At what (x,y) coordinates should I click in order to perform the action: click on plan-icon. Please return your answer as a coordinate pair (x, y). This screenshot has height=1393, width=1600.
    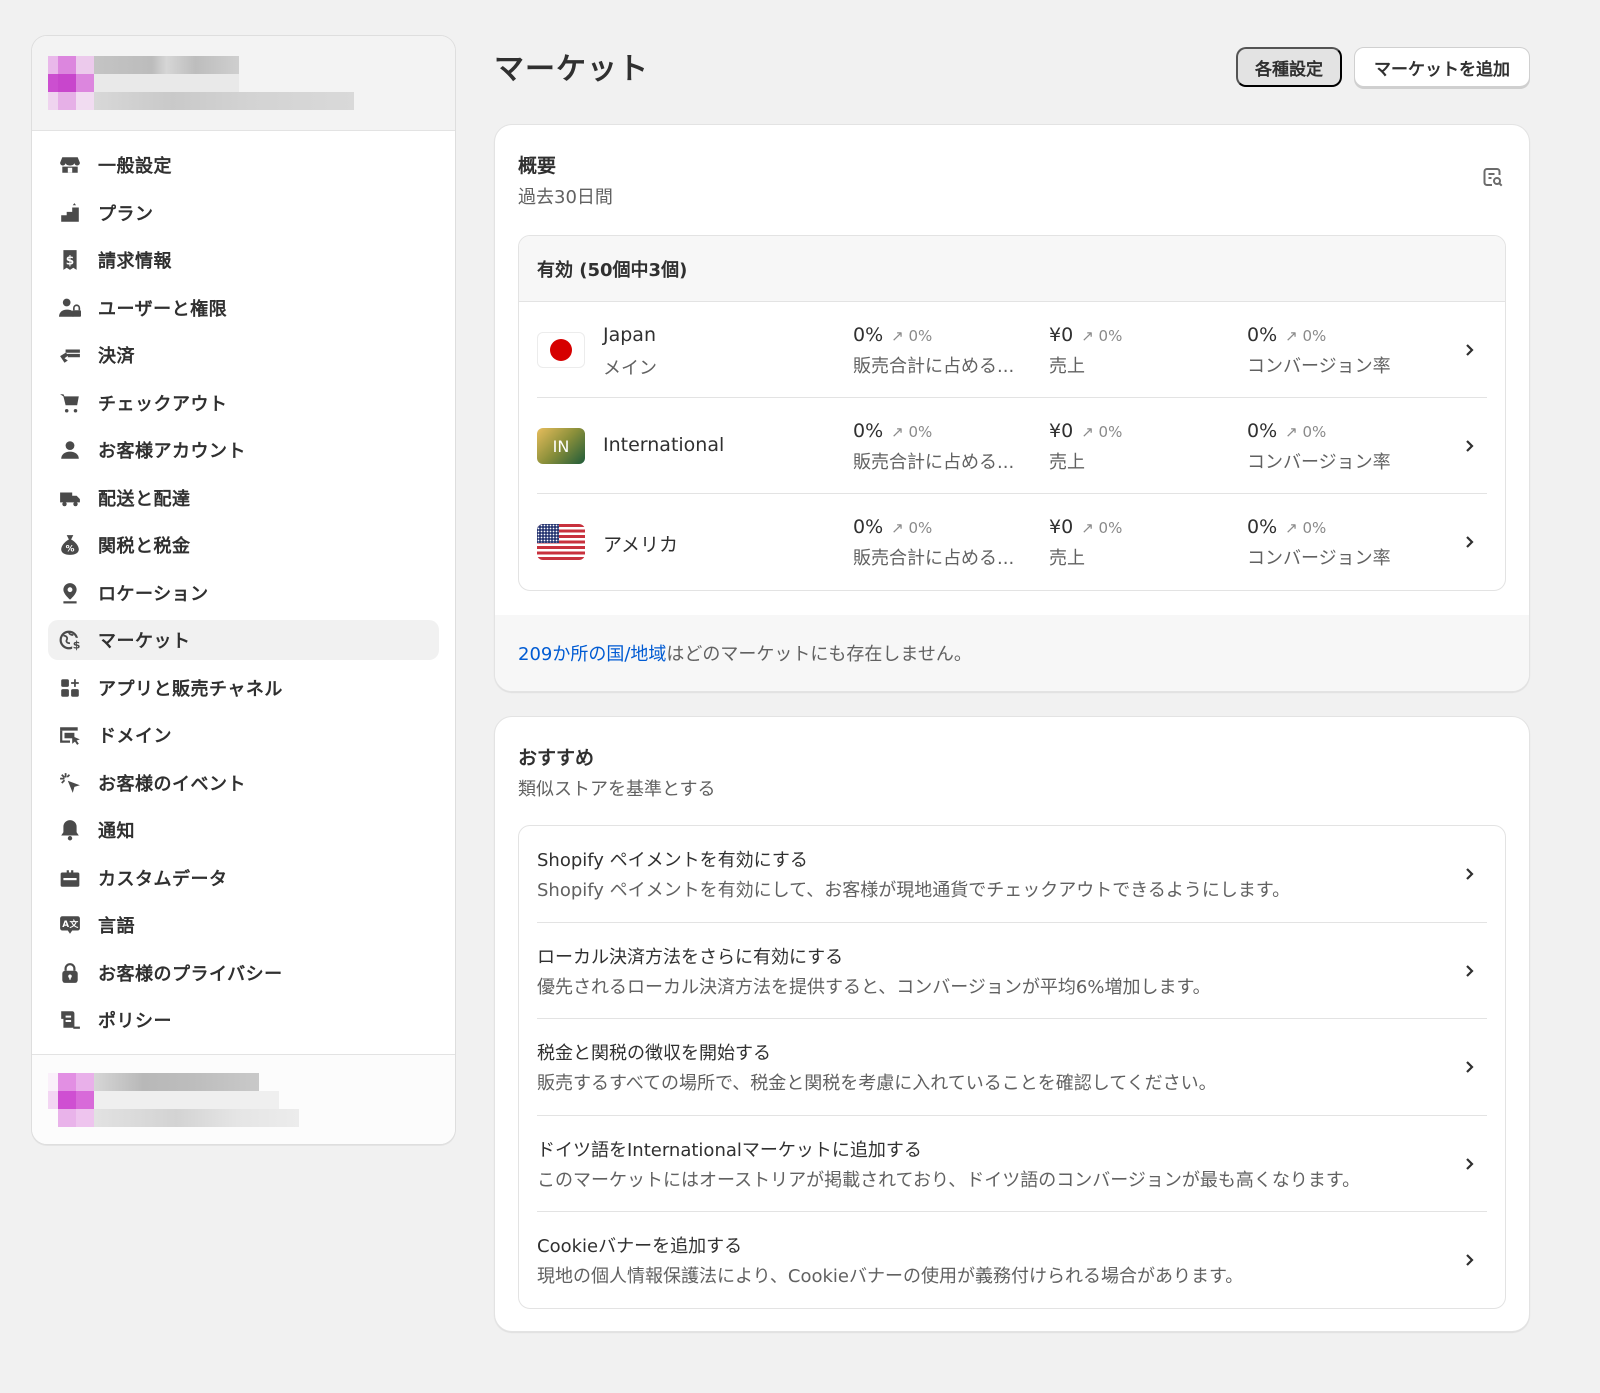
    Looking at the image, I should click on (70, 213).